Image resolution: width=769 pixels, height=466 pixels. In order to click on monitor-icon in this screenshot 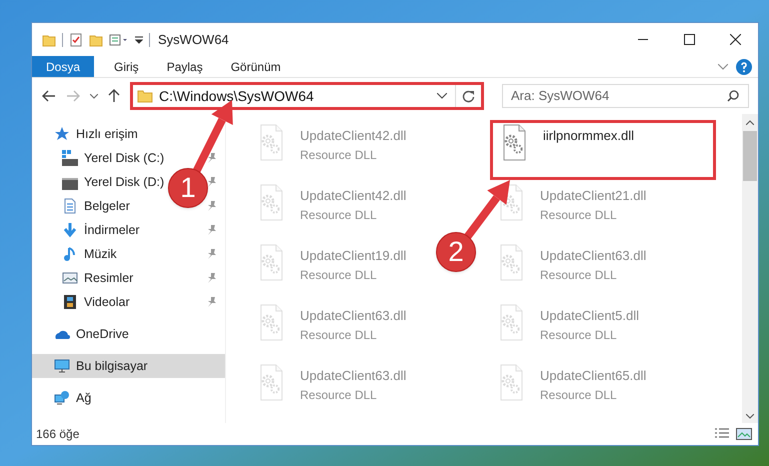, I will do `click(62, 366)`.